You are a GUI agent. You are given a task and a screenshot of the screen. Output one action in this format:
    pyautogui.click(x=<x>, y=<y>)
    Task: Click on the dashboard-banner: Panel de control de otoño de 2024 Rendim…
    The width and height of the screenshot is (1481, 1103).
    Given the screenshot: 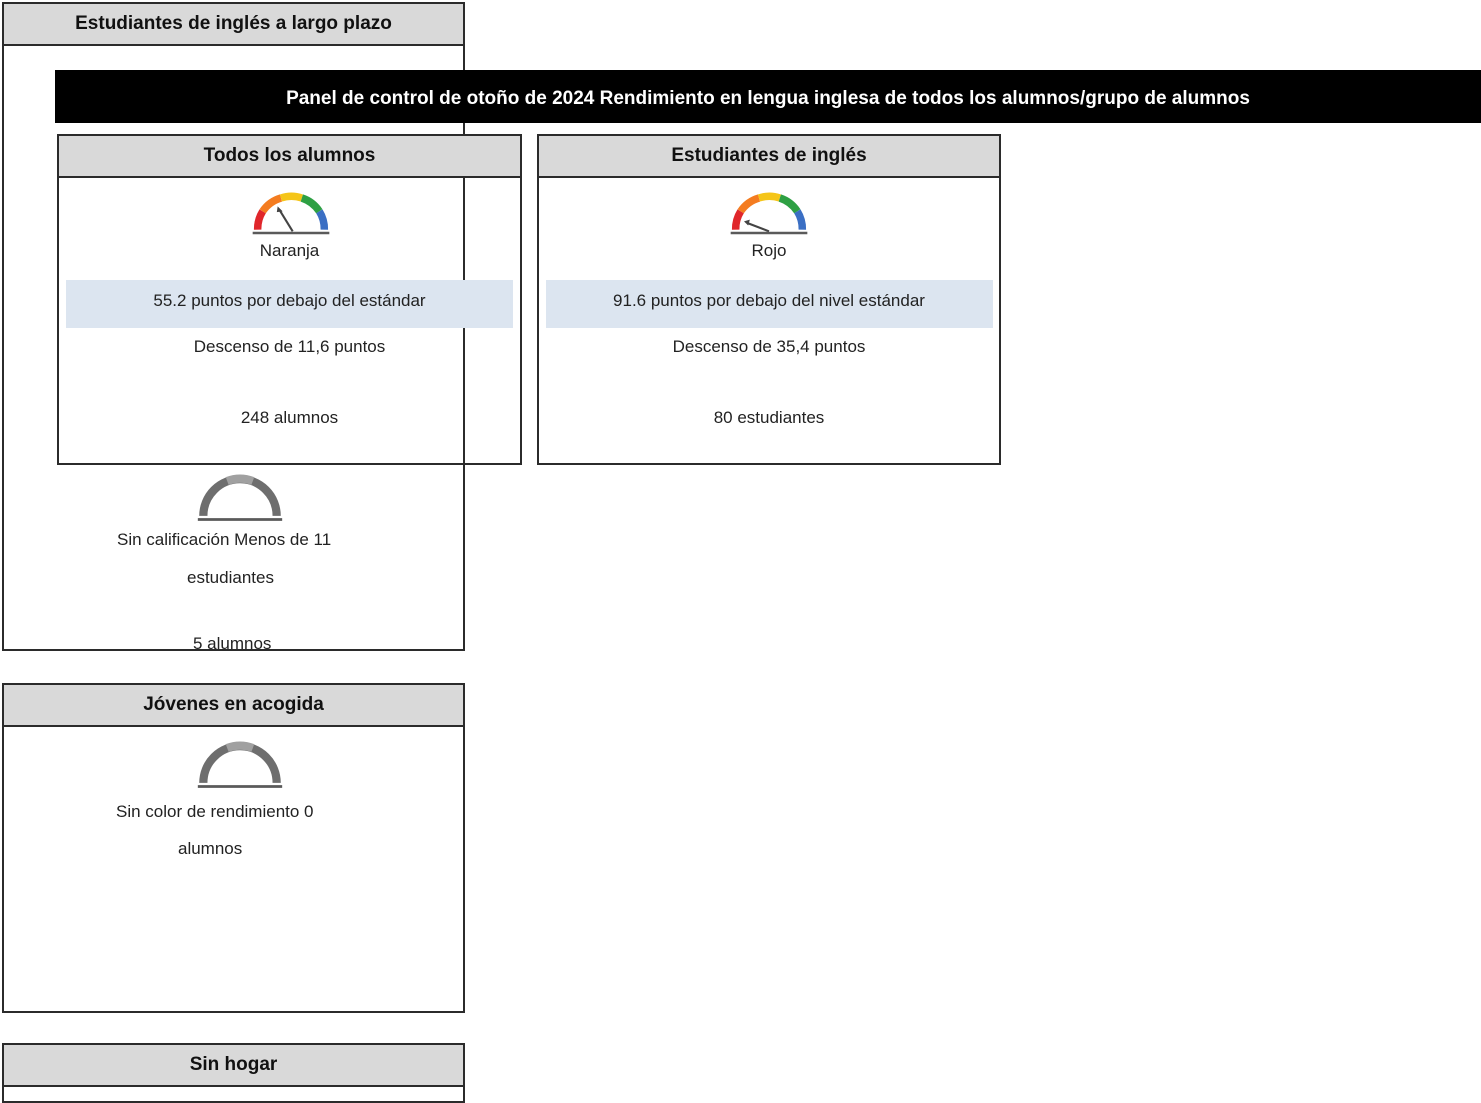 What is the action you would take?
    pyautogui.click(x=768, y=96)
    